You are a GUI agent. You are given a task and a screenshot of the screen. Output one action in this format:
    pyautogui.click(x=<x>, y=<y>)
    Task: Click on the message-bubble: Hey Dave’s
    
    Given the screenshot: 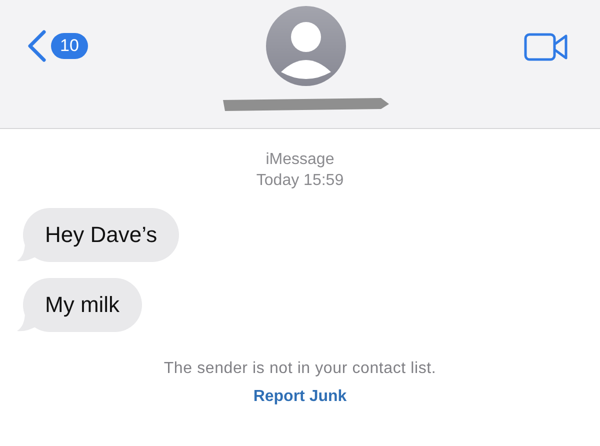 What is the action you would take?
    pyautogui.click(x=101, y=235)
    